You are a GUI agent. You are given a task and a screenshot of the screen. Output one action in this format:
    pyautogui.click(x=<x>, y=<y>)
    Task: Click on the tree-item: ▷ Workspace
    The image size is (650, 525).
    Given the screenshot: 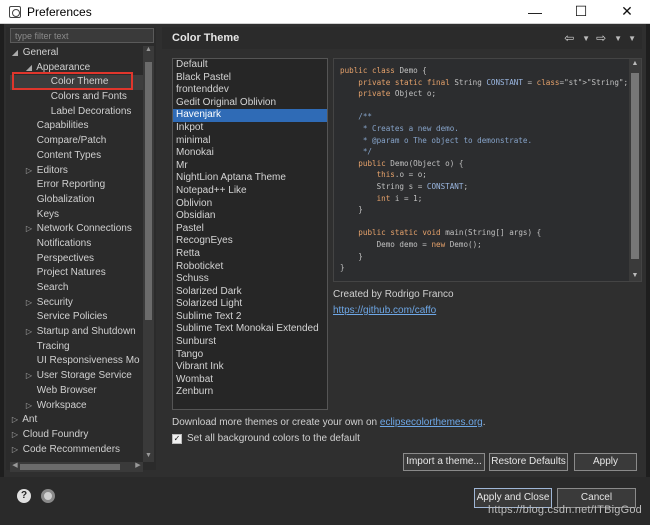 What is the action you would take?
    pyautogui.click(x=76, y=406)
    